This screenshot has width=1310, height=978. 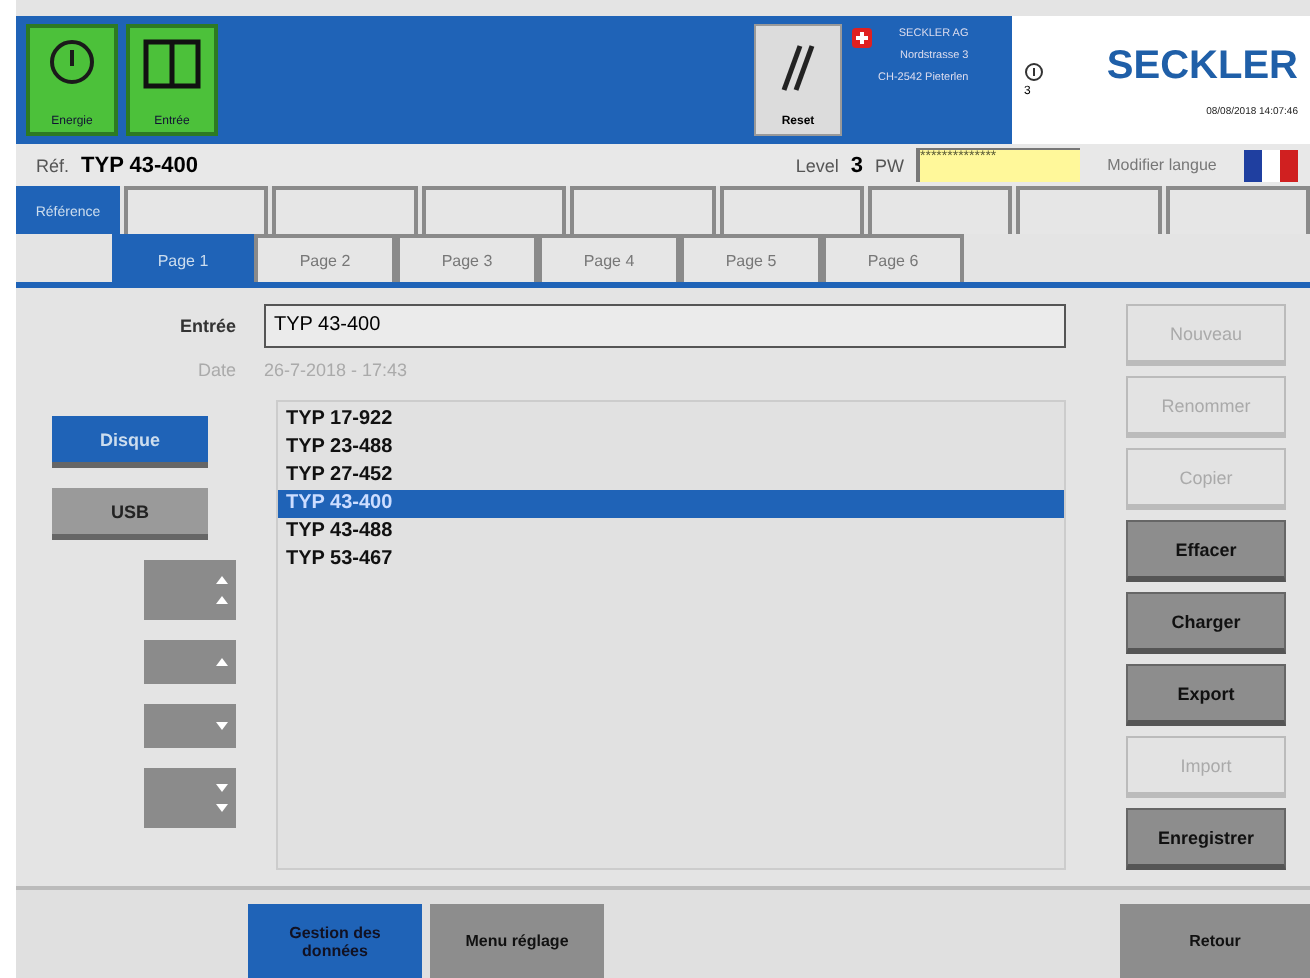 What do you see at coordinates (817, 165) in the screenshot?
I see `level-label: Level` at bounding box center [817, 165].